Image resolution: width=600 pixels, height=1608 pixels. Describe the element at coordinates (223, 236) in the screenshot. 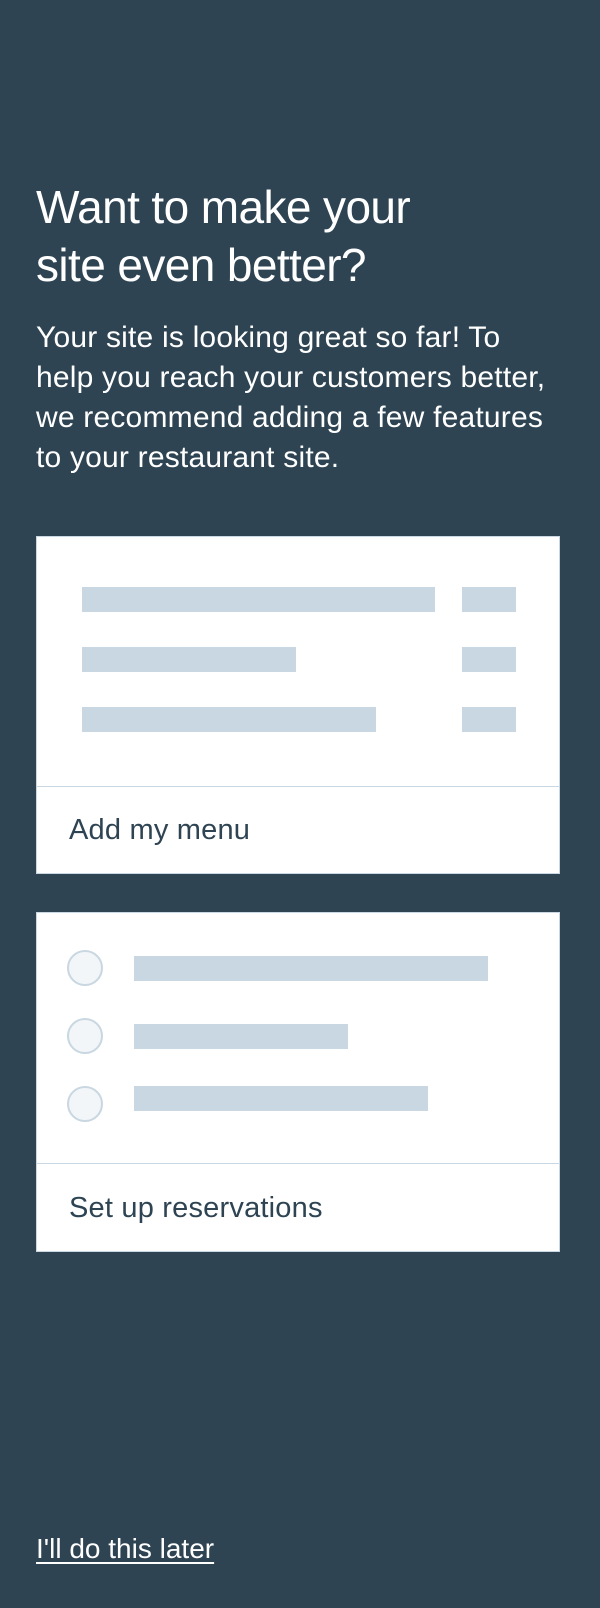

I see `page-title: Want to make your site even better?` at that location.